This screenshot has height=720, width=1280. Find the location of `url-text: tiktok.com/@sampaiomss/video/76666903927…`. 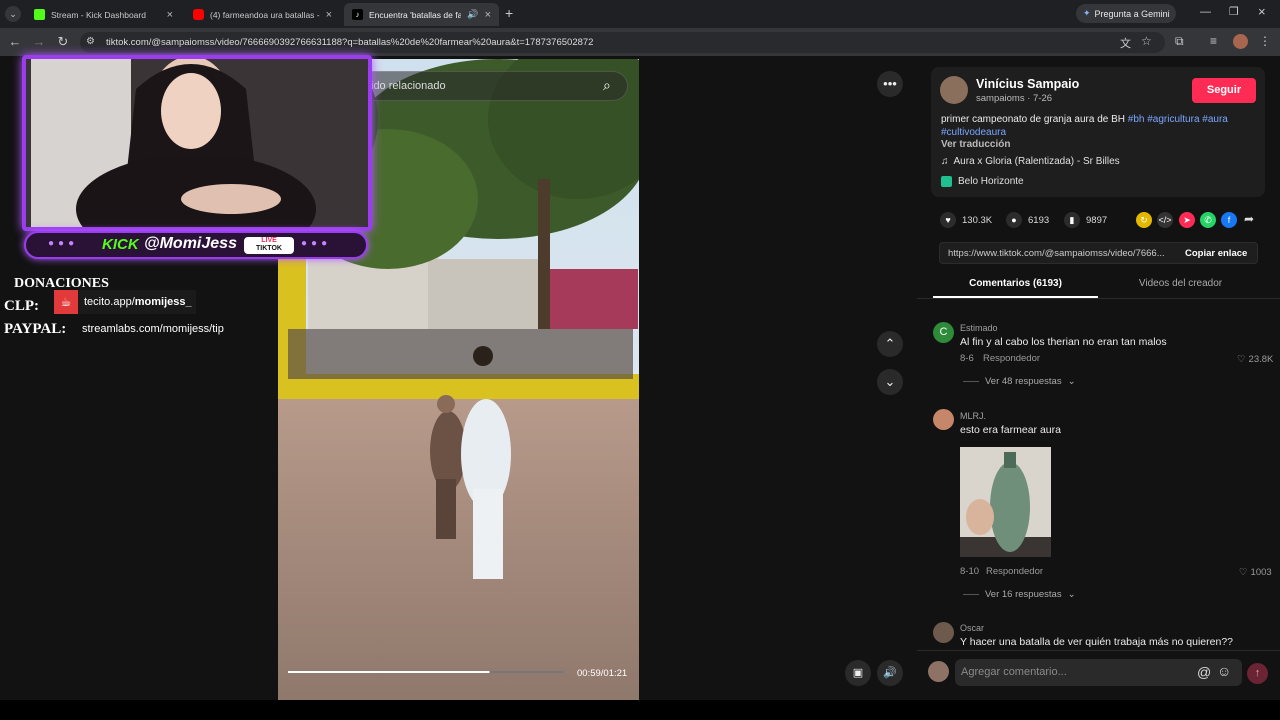

url-text: tiktok.com/@sampaiomss/video/76666903927… is located at coordinates (349, 42).